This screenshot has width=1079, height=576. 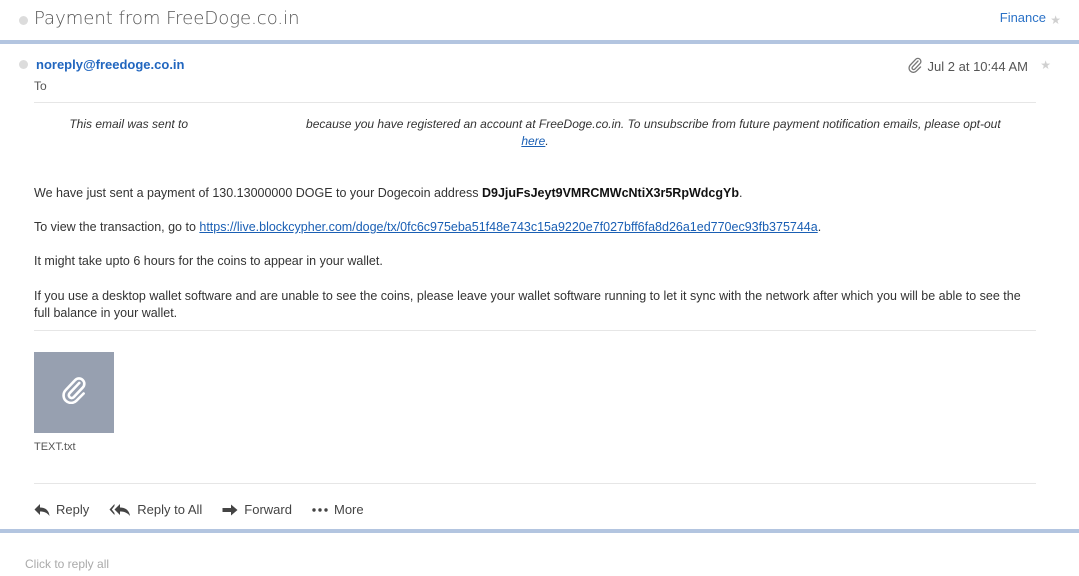 I want to click on to-label: To, so click(x=40, y=86).